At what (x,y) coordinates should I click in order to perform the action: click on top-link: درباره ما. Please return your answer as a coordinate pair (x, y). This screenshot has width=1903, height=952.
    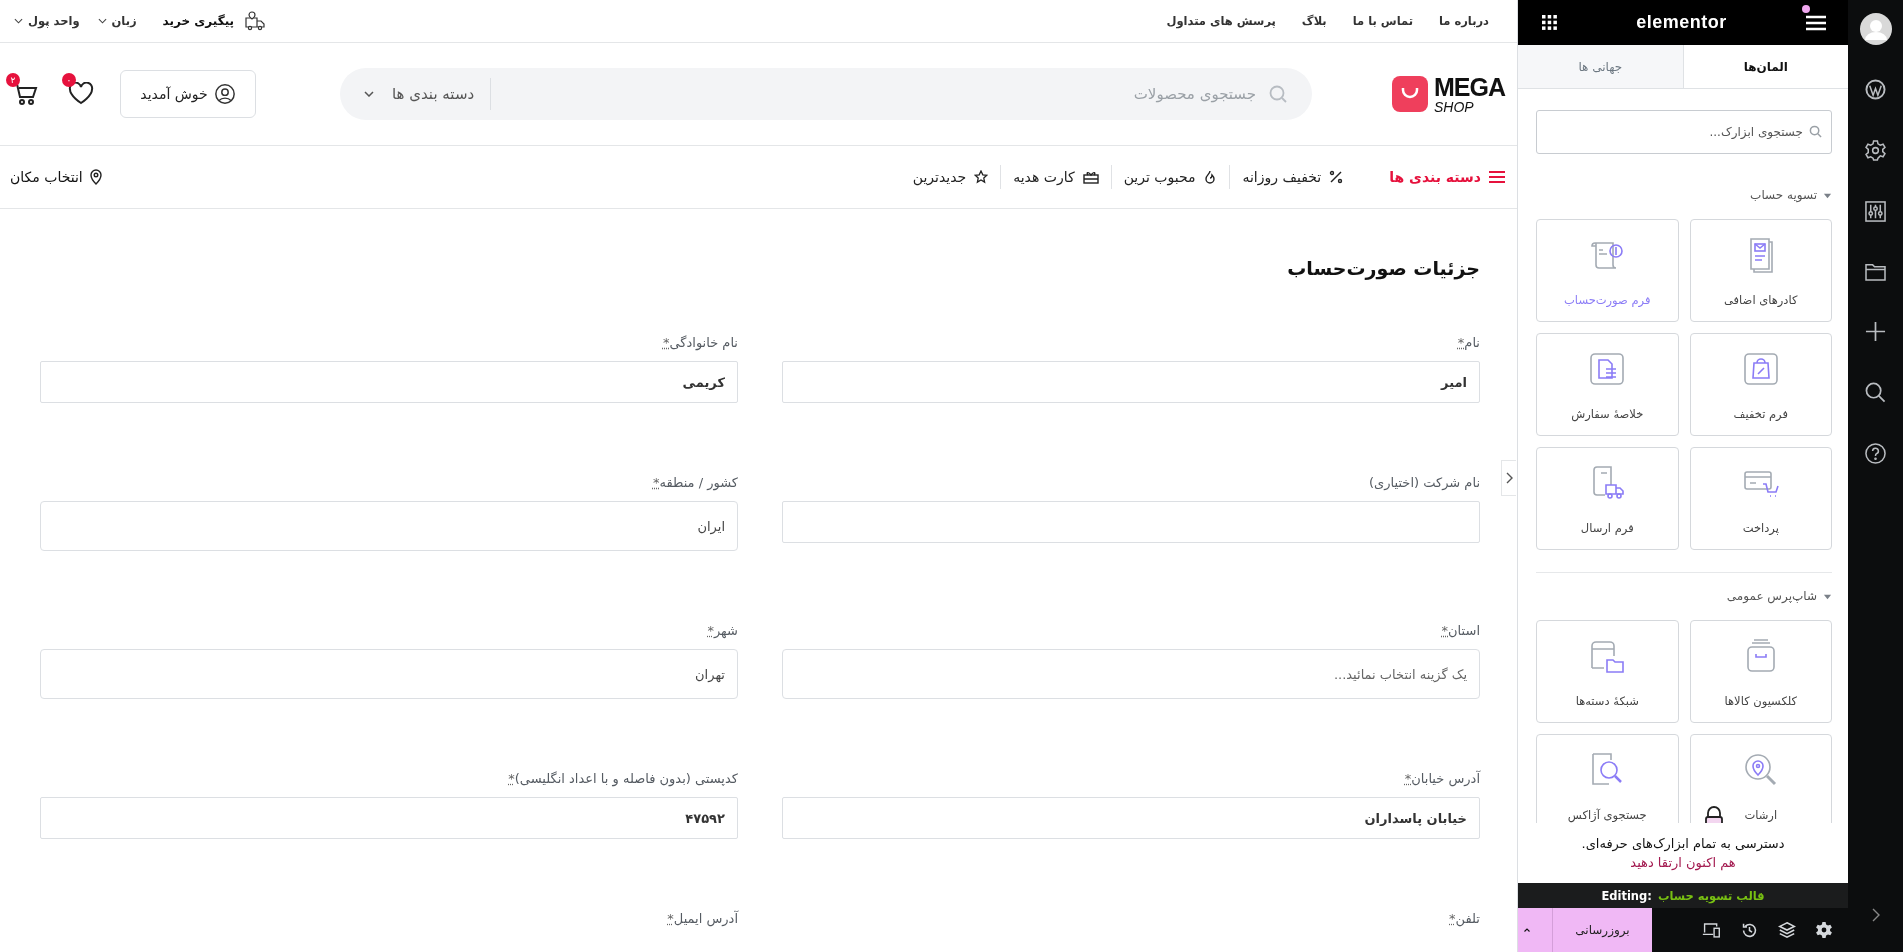
    Looking at the image, I should click on (1464, 21).